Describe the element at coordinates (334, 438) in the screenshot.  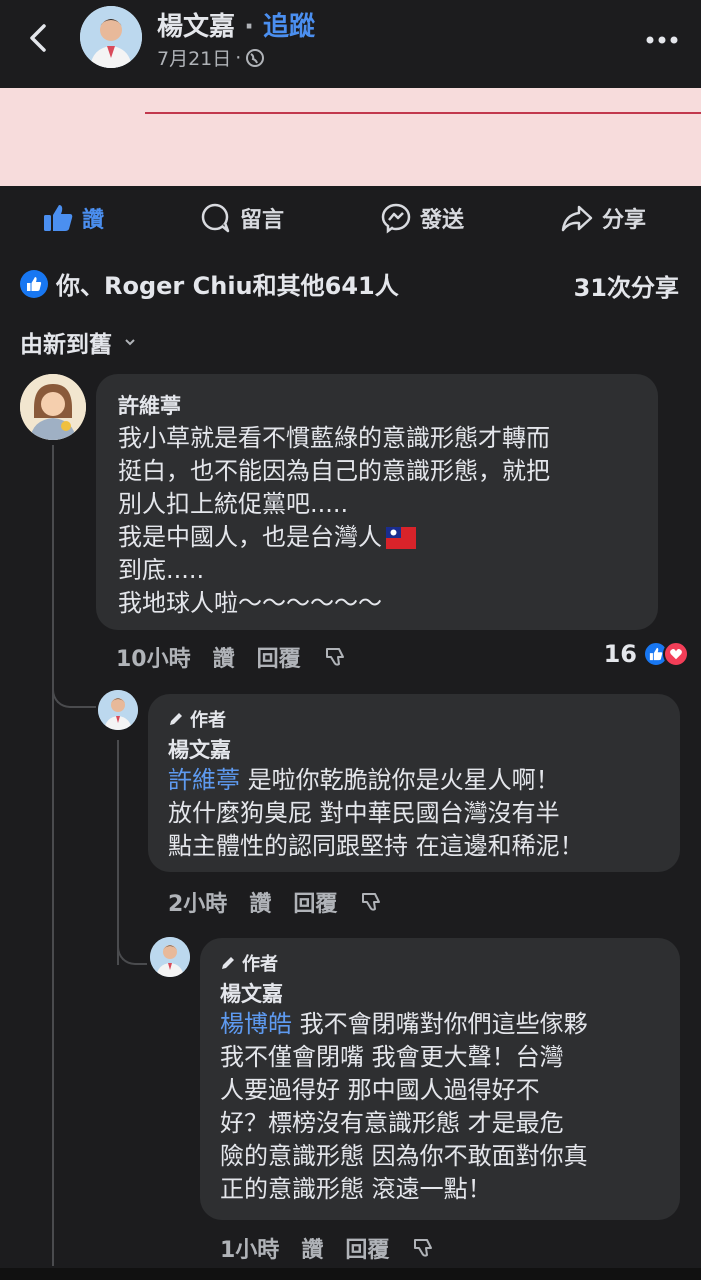
I see `comment-line: 我小草就是看不慣藍綠的意識形態才轉而` at that location.